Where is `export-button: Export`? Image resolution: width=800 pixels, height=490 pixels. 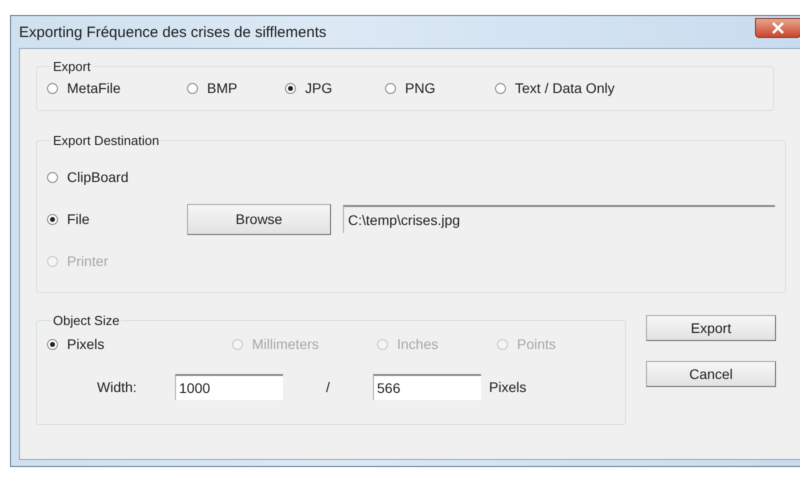
export-button: Export is located at coordinates (711, 328).